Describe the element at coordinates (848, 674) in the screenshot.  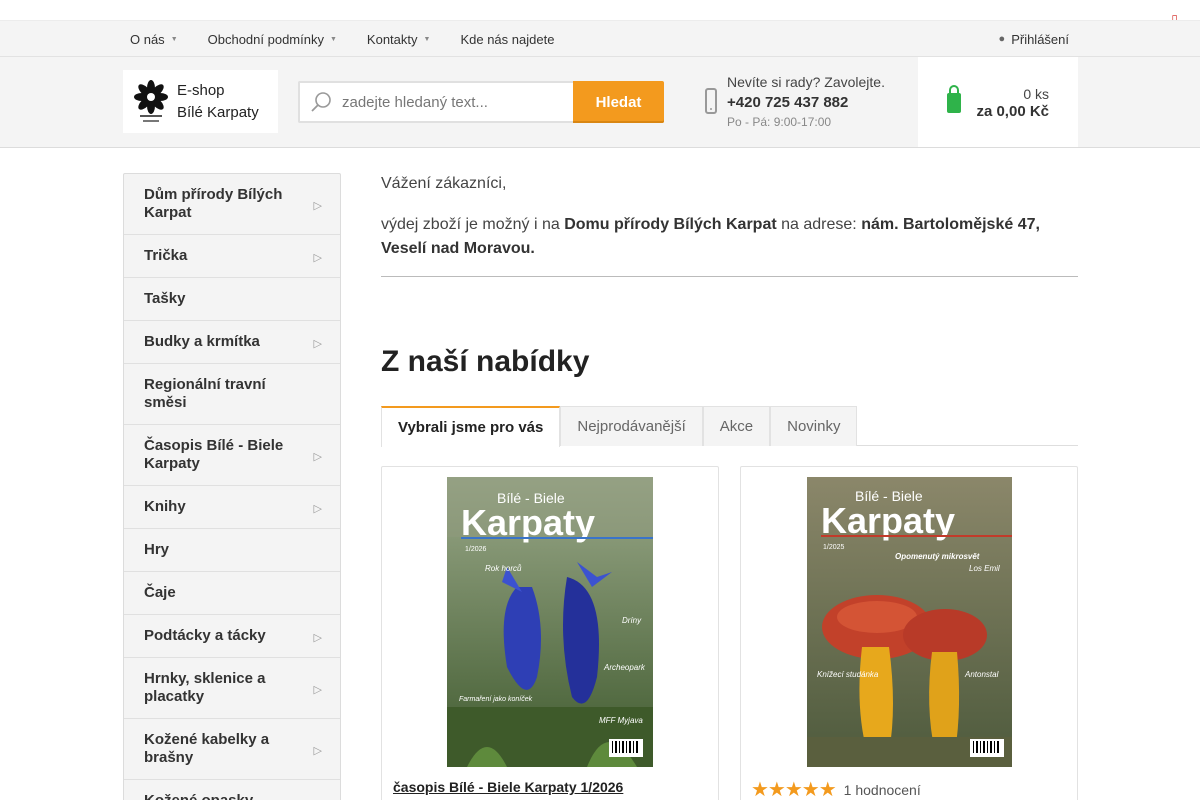
I see `cover-label: Knížecí studánka` at that location.